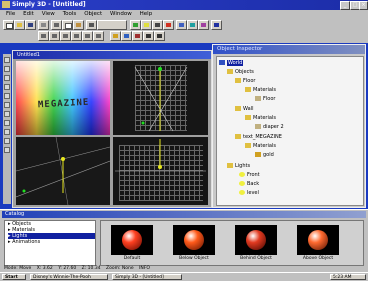  I want to click on menu-file: File, so click(10, 14).